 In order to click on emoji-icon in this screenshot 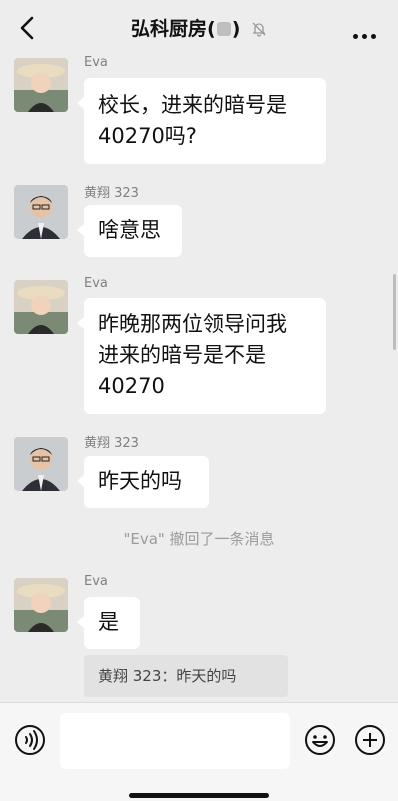, I will do `click(320, 740)`.